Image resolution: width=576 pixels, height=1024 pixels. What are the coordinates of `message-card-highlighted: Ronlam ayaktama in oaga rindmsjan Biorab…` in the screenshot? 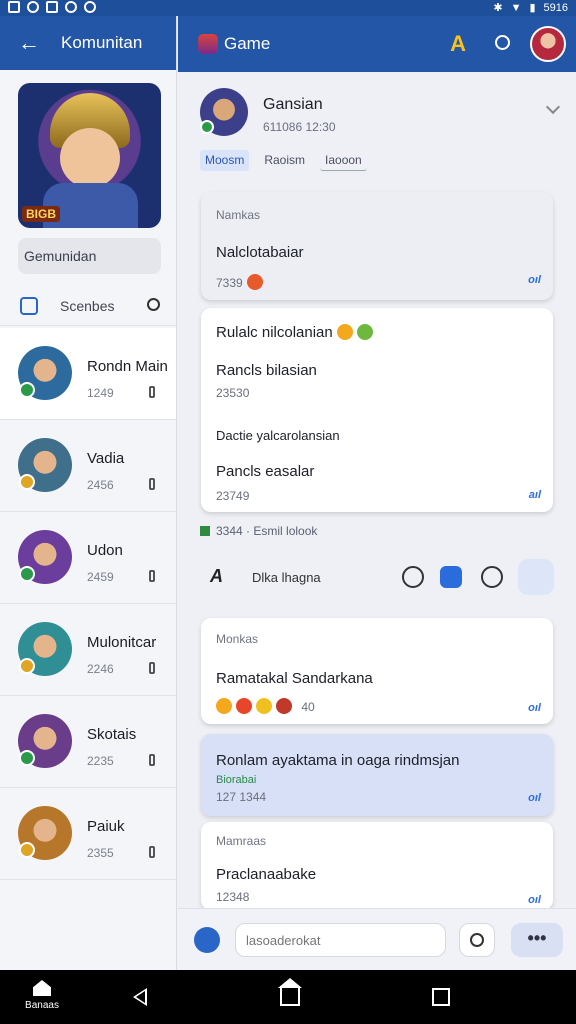 It's located at (377, 775).